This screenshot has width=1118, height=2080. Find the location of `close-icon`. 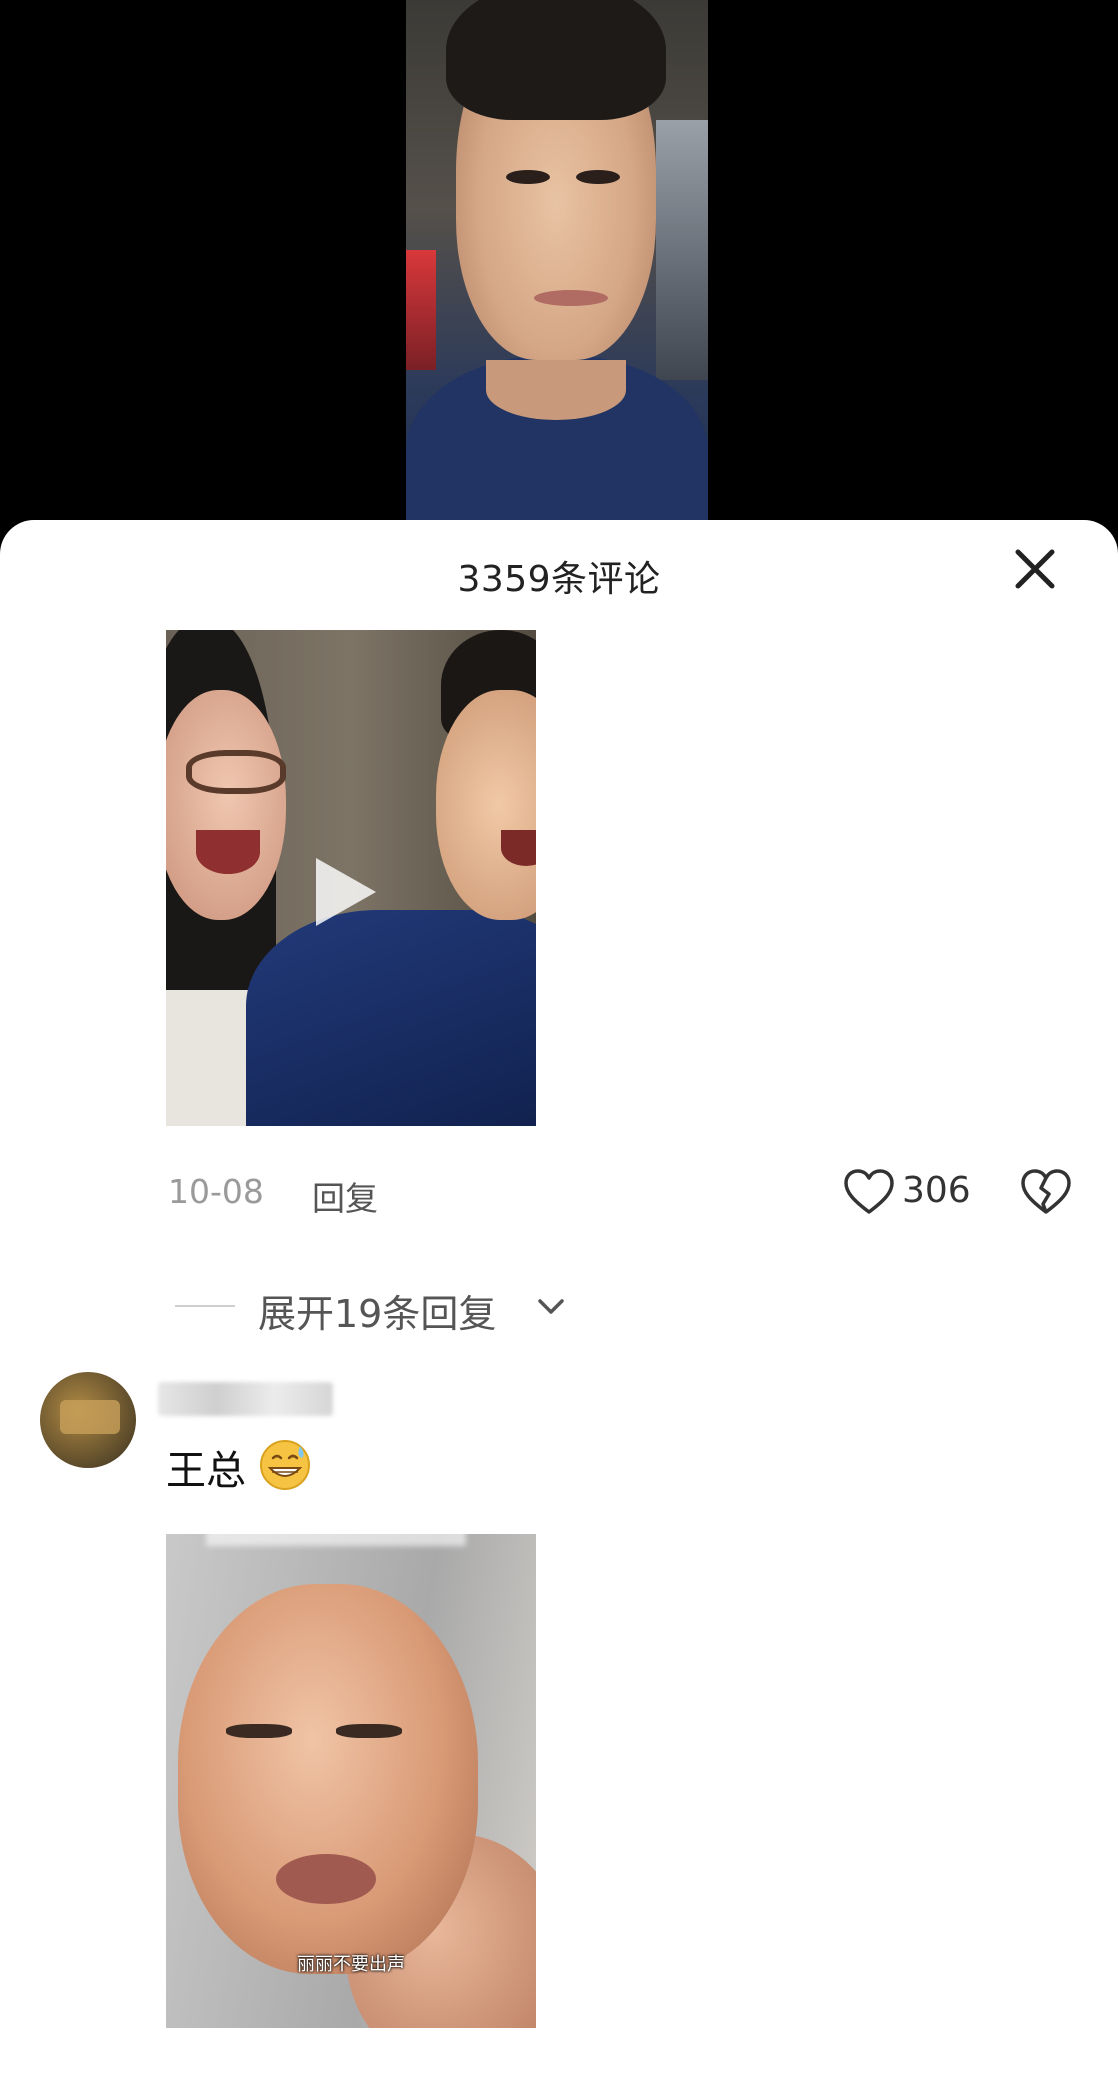

close-icon is located at coordinates (1035, 569).